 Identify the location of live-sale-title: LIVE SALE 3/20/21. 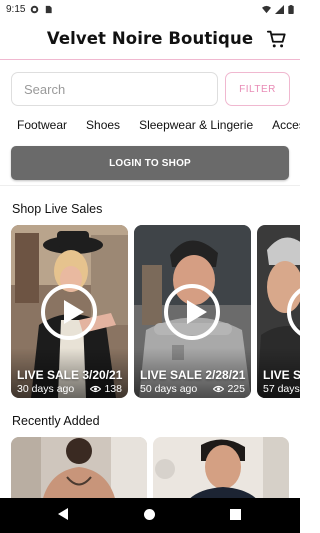
(70, 375).